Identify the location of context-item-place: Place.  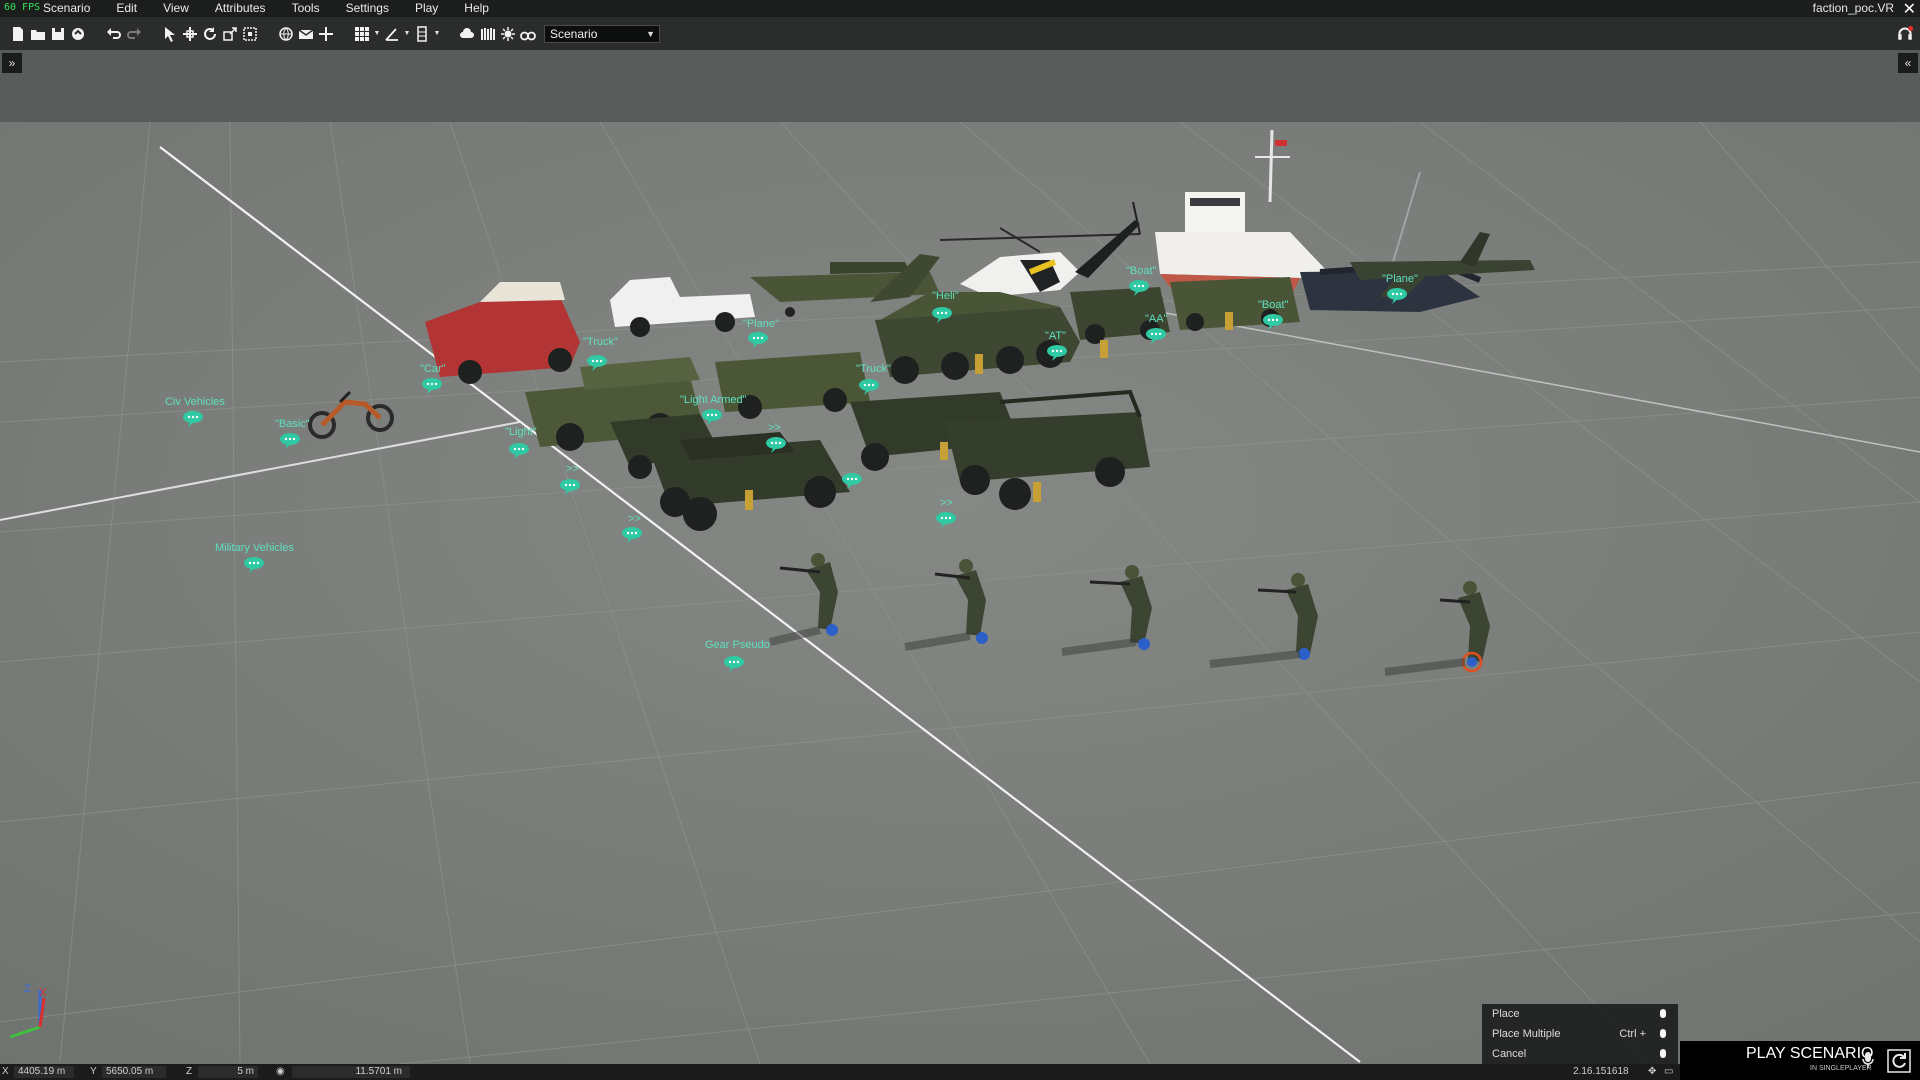
(1580, 1014).